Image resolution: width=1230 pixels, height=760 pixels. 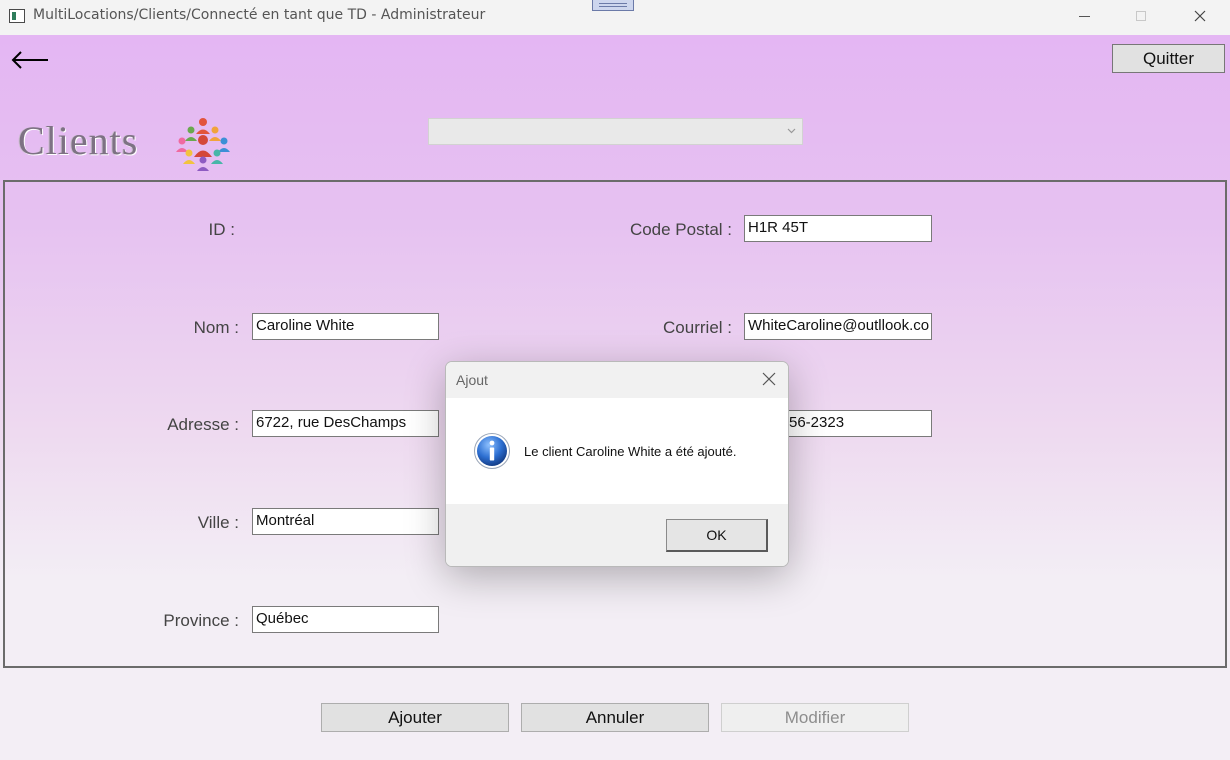 What do you see at coordinates (492, 451) in the screenshot?
I see `info-icon` at bounding box center [492, 451].